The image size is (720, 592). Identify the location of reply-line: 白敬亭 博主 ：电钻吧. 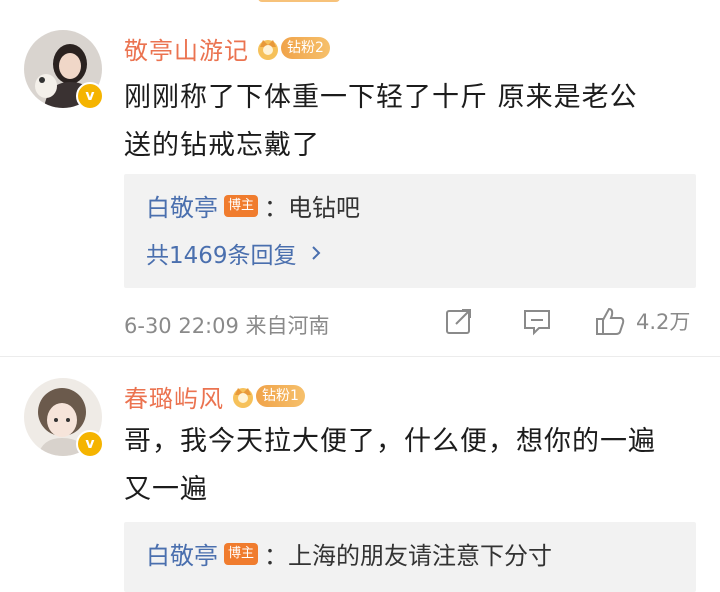
(253, 205).